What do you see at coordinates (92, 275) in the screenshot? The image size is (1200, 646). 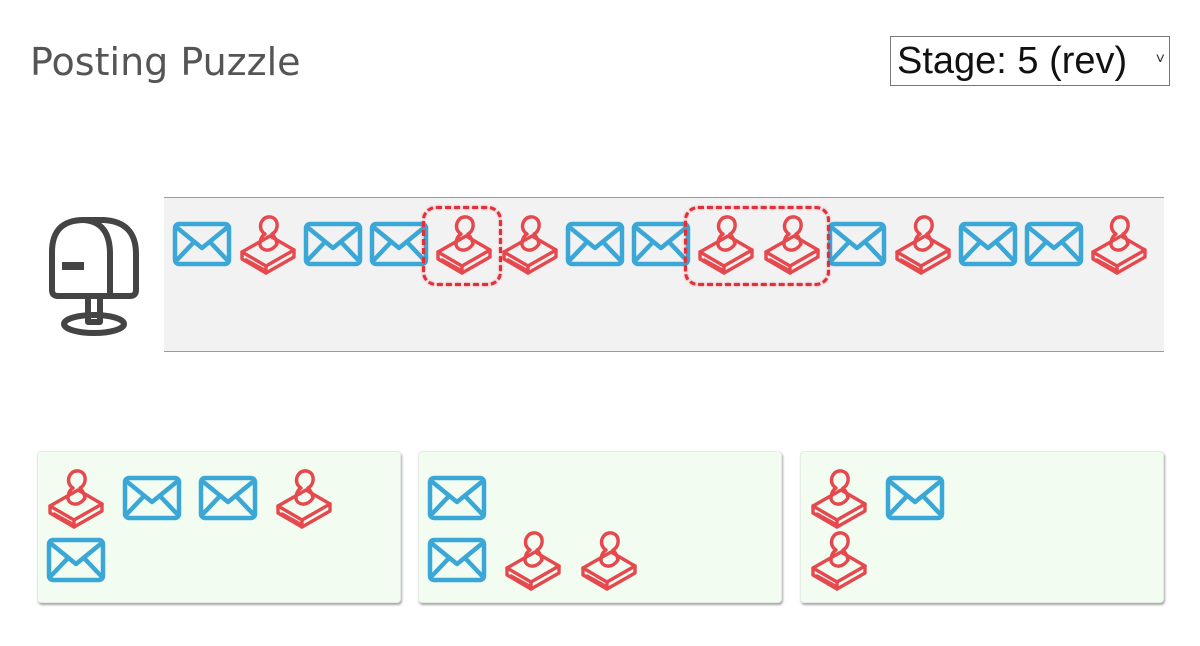 I see `mailbox-icon` at bounding box center [92, 275].